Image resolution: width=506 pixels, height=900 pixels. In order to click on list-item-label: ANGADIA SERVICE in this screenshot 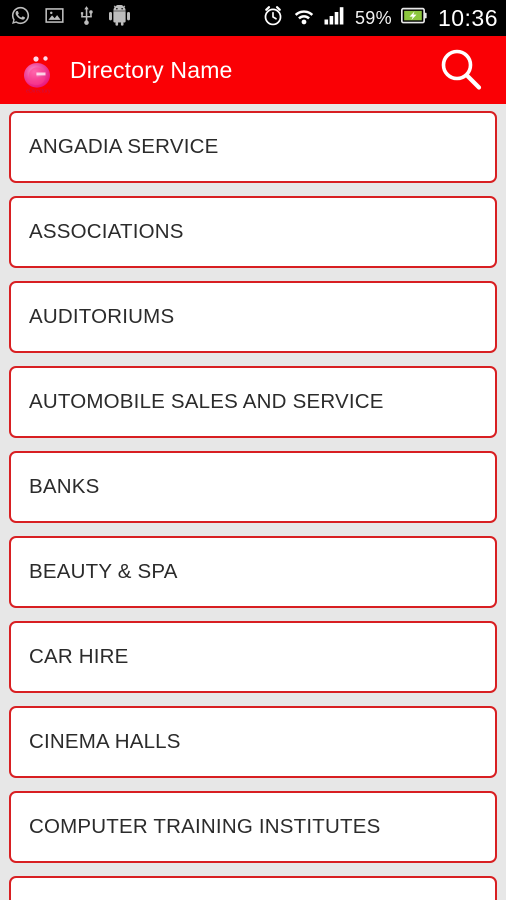, I will do `click(124, 147)`.